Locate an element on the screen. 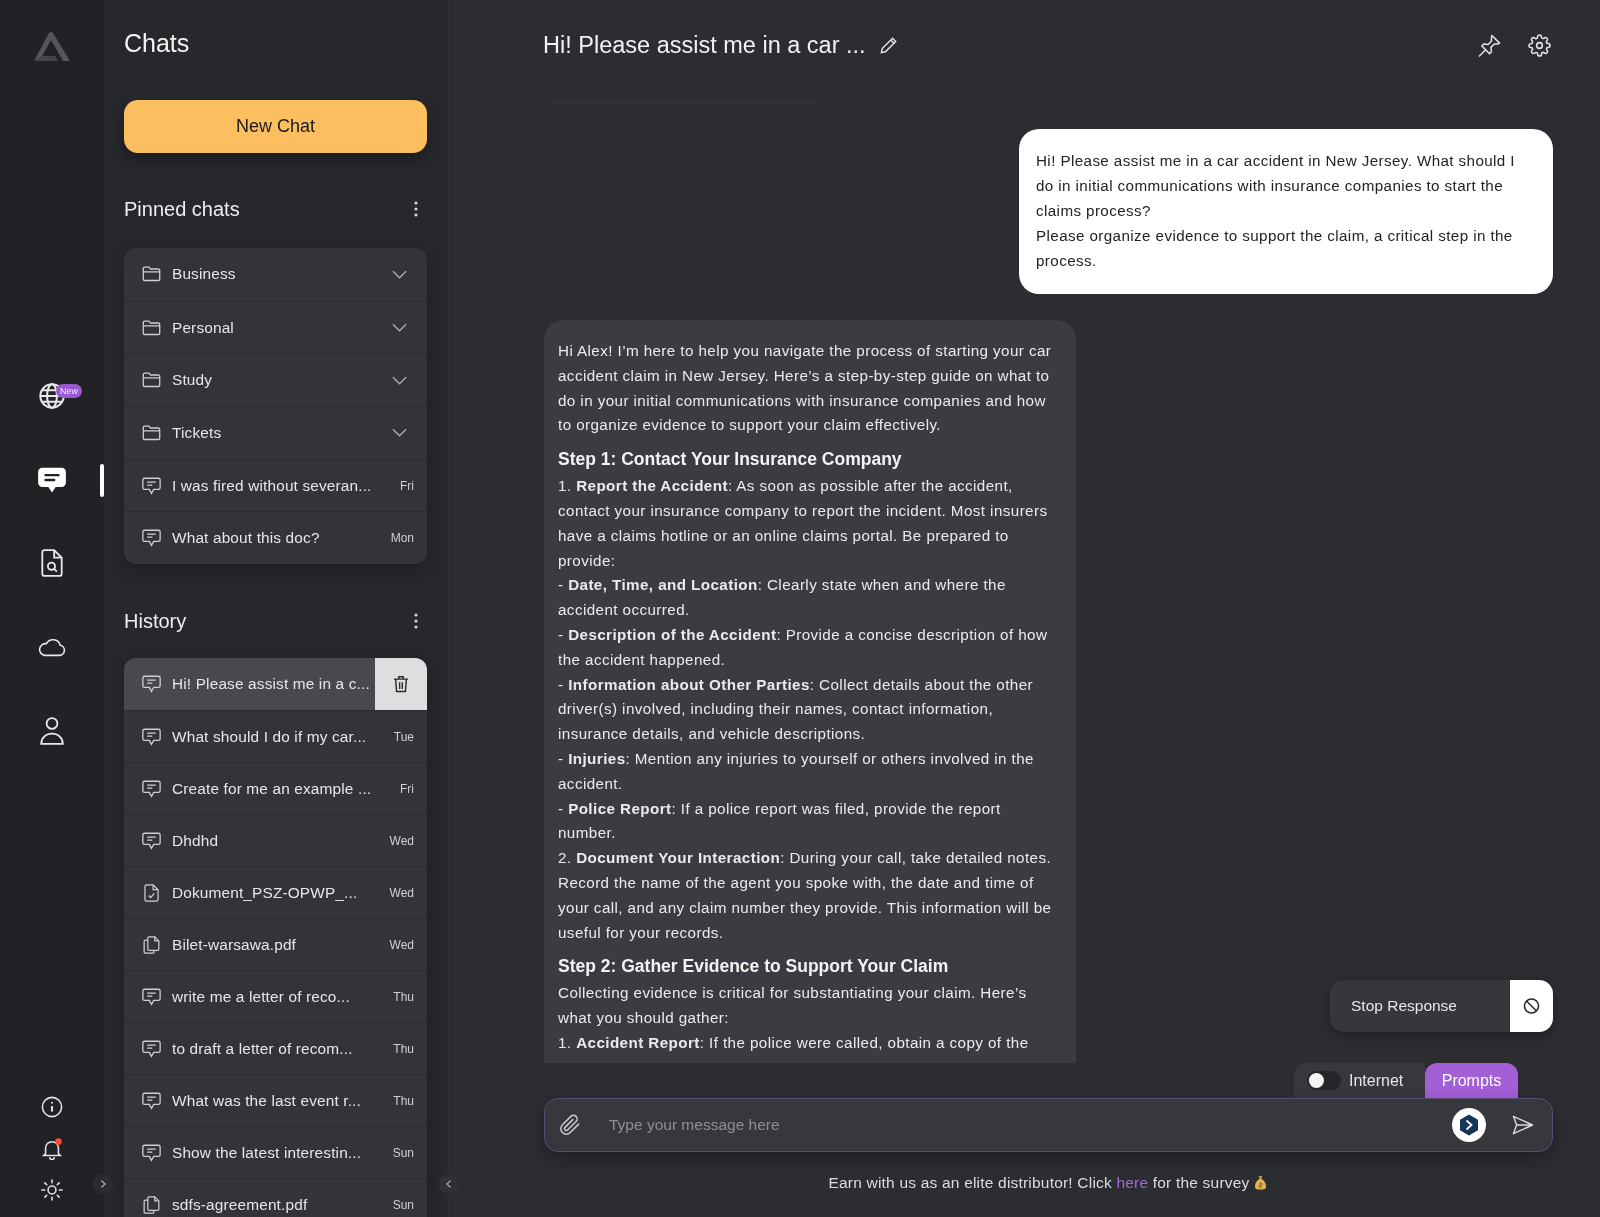  history-item: Dhdhd Wed is located at coordinates (275, 840).